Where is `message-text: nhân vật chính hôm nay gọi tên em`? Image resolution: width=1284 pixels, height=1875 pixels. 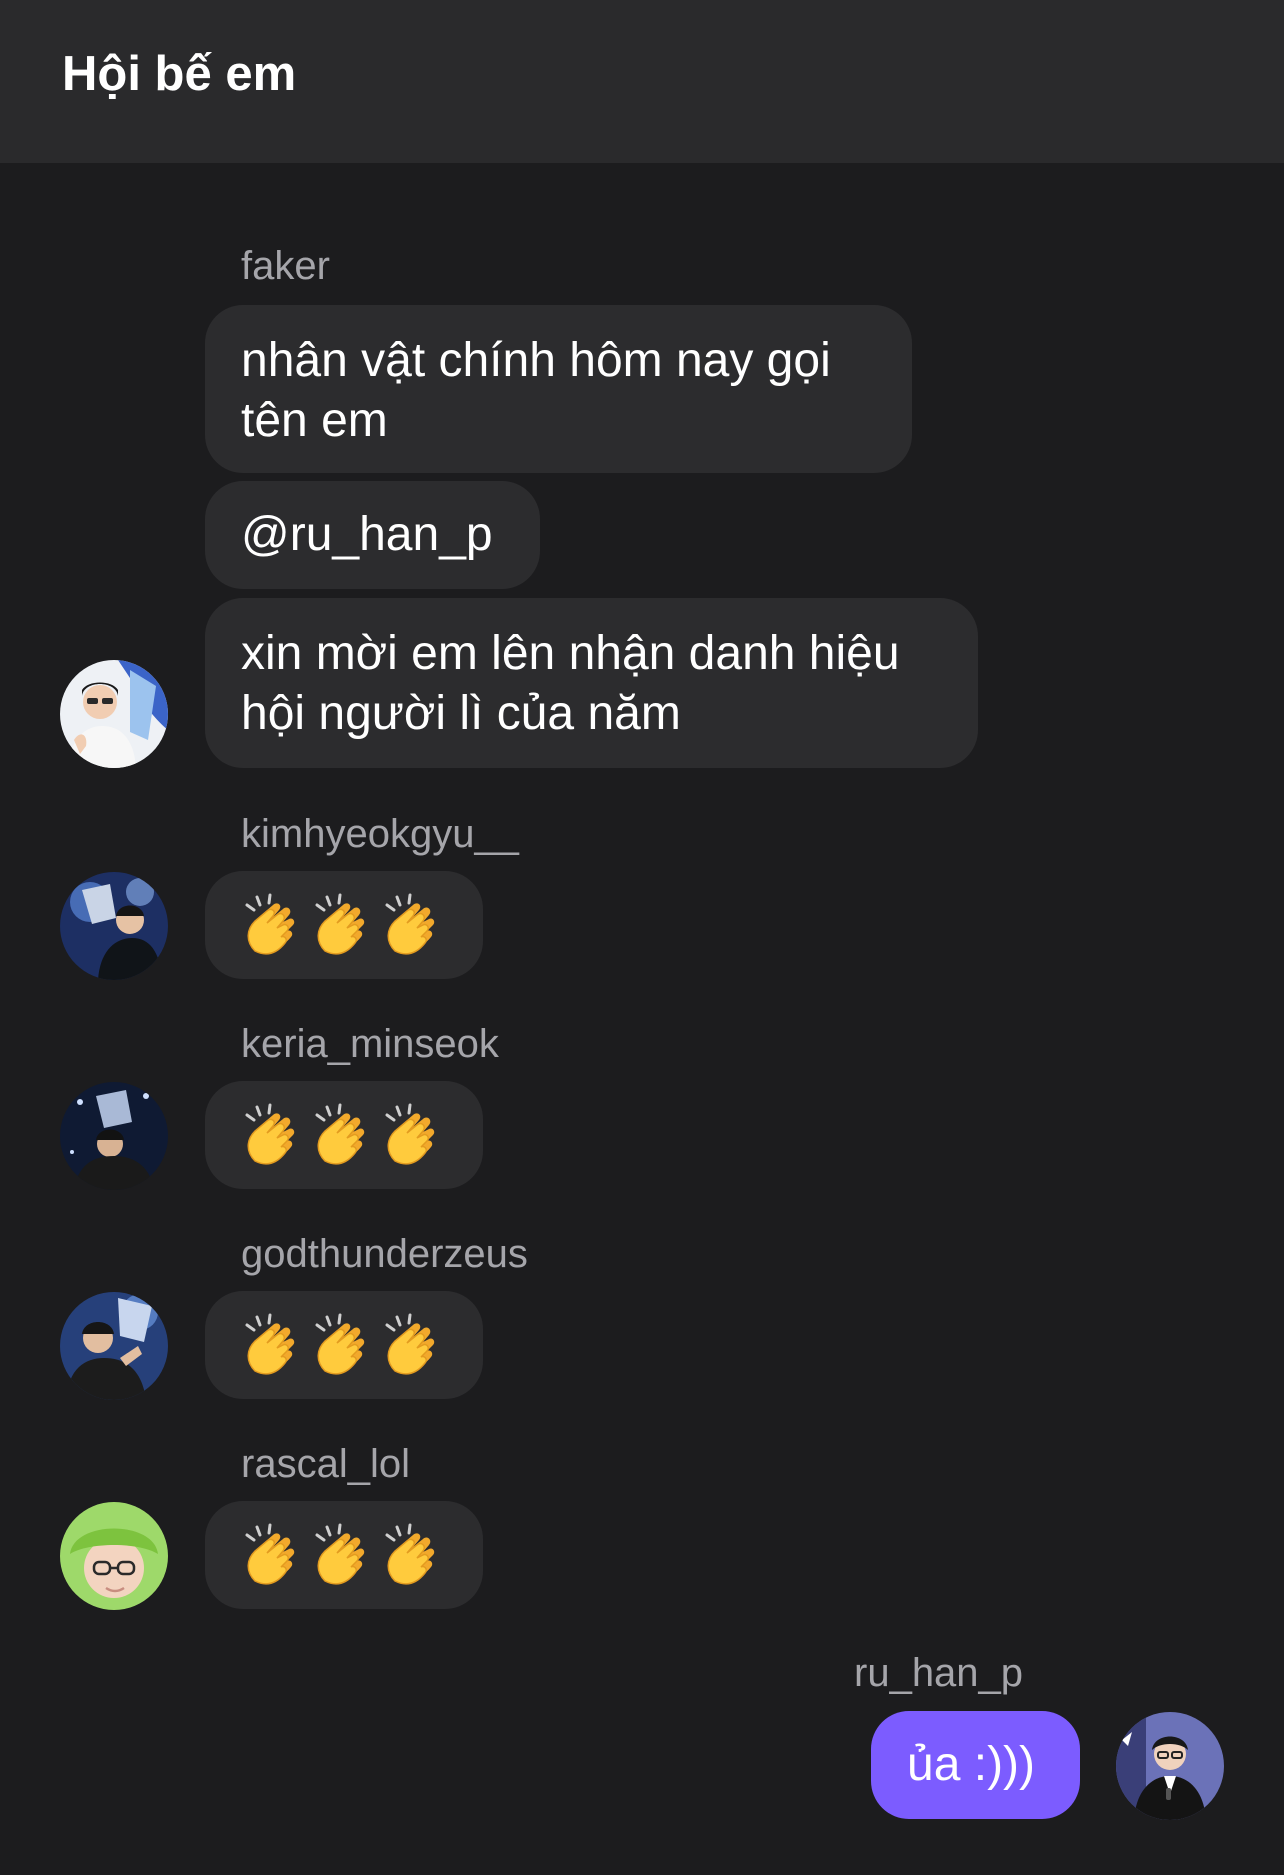 message-text: nhân vật chính hôm nay gọi tên em is located at coordinates (536, 390).